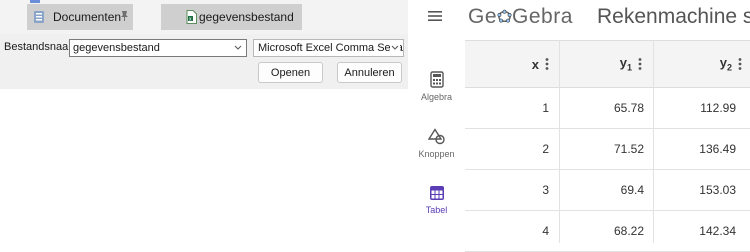  What do you see at coordinates (725, 64) in the screenshot?
I see `header-label: y2` at bounding box center [725, 64].